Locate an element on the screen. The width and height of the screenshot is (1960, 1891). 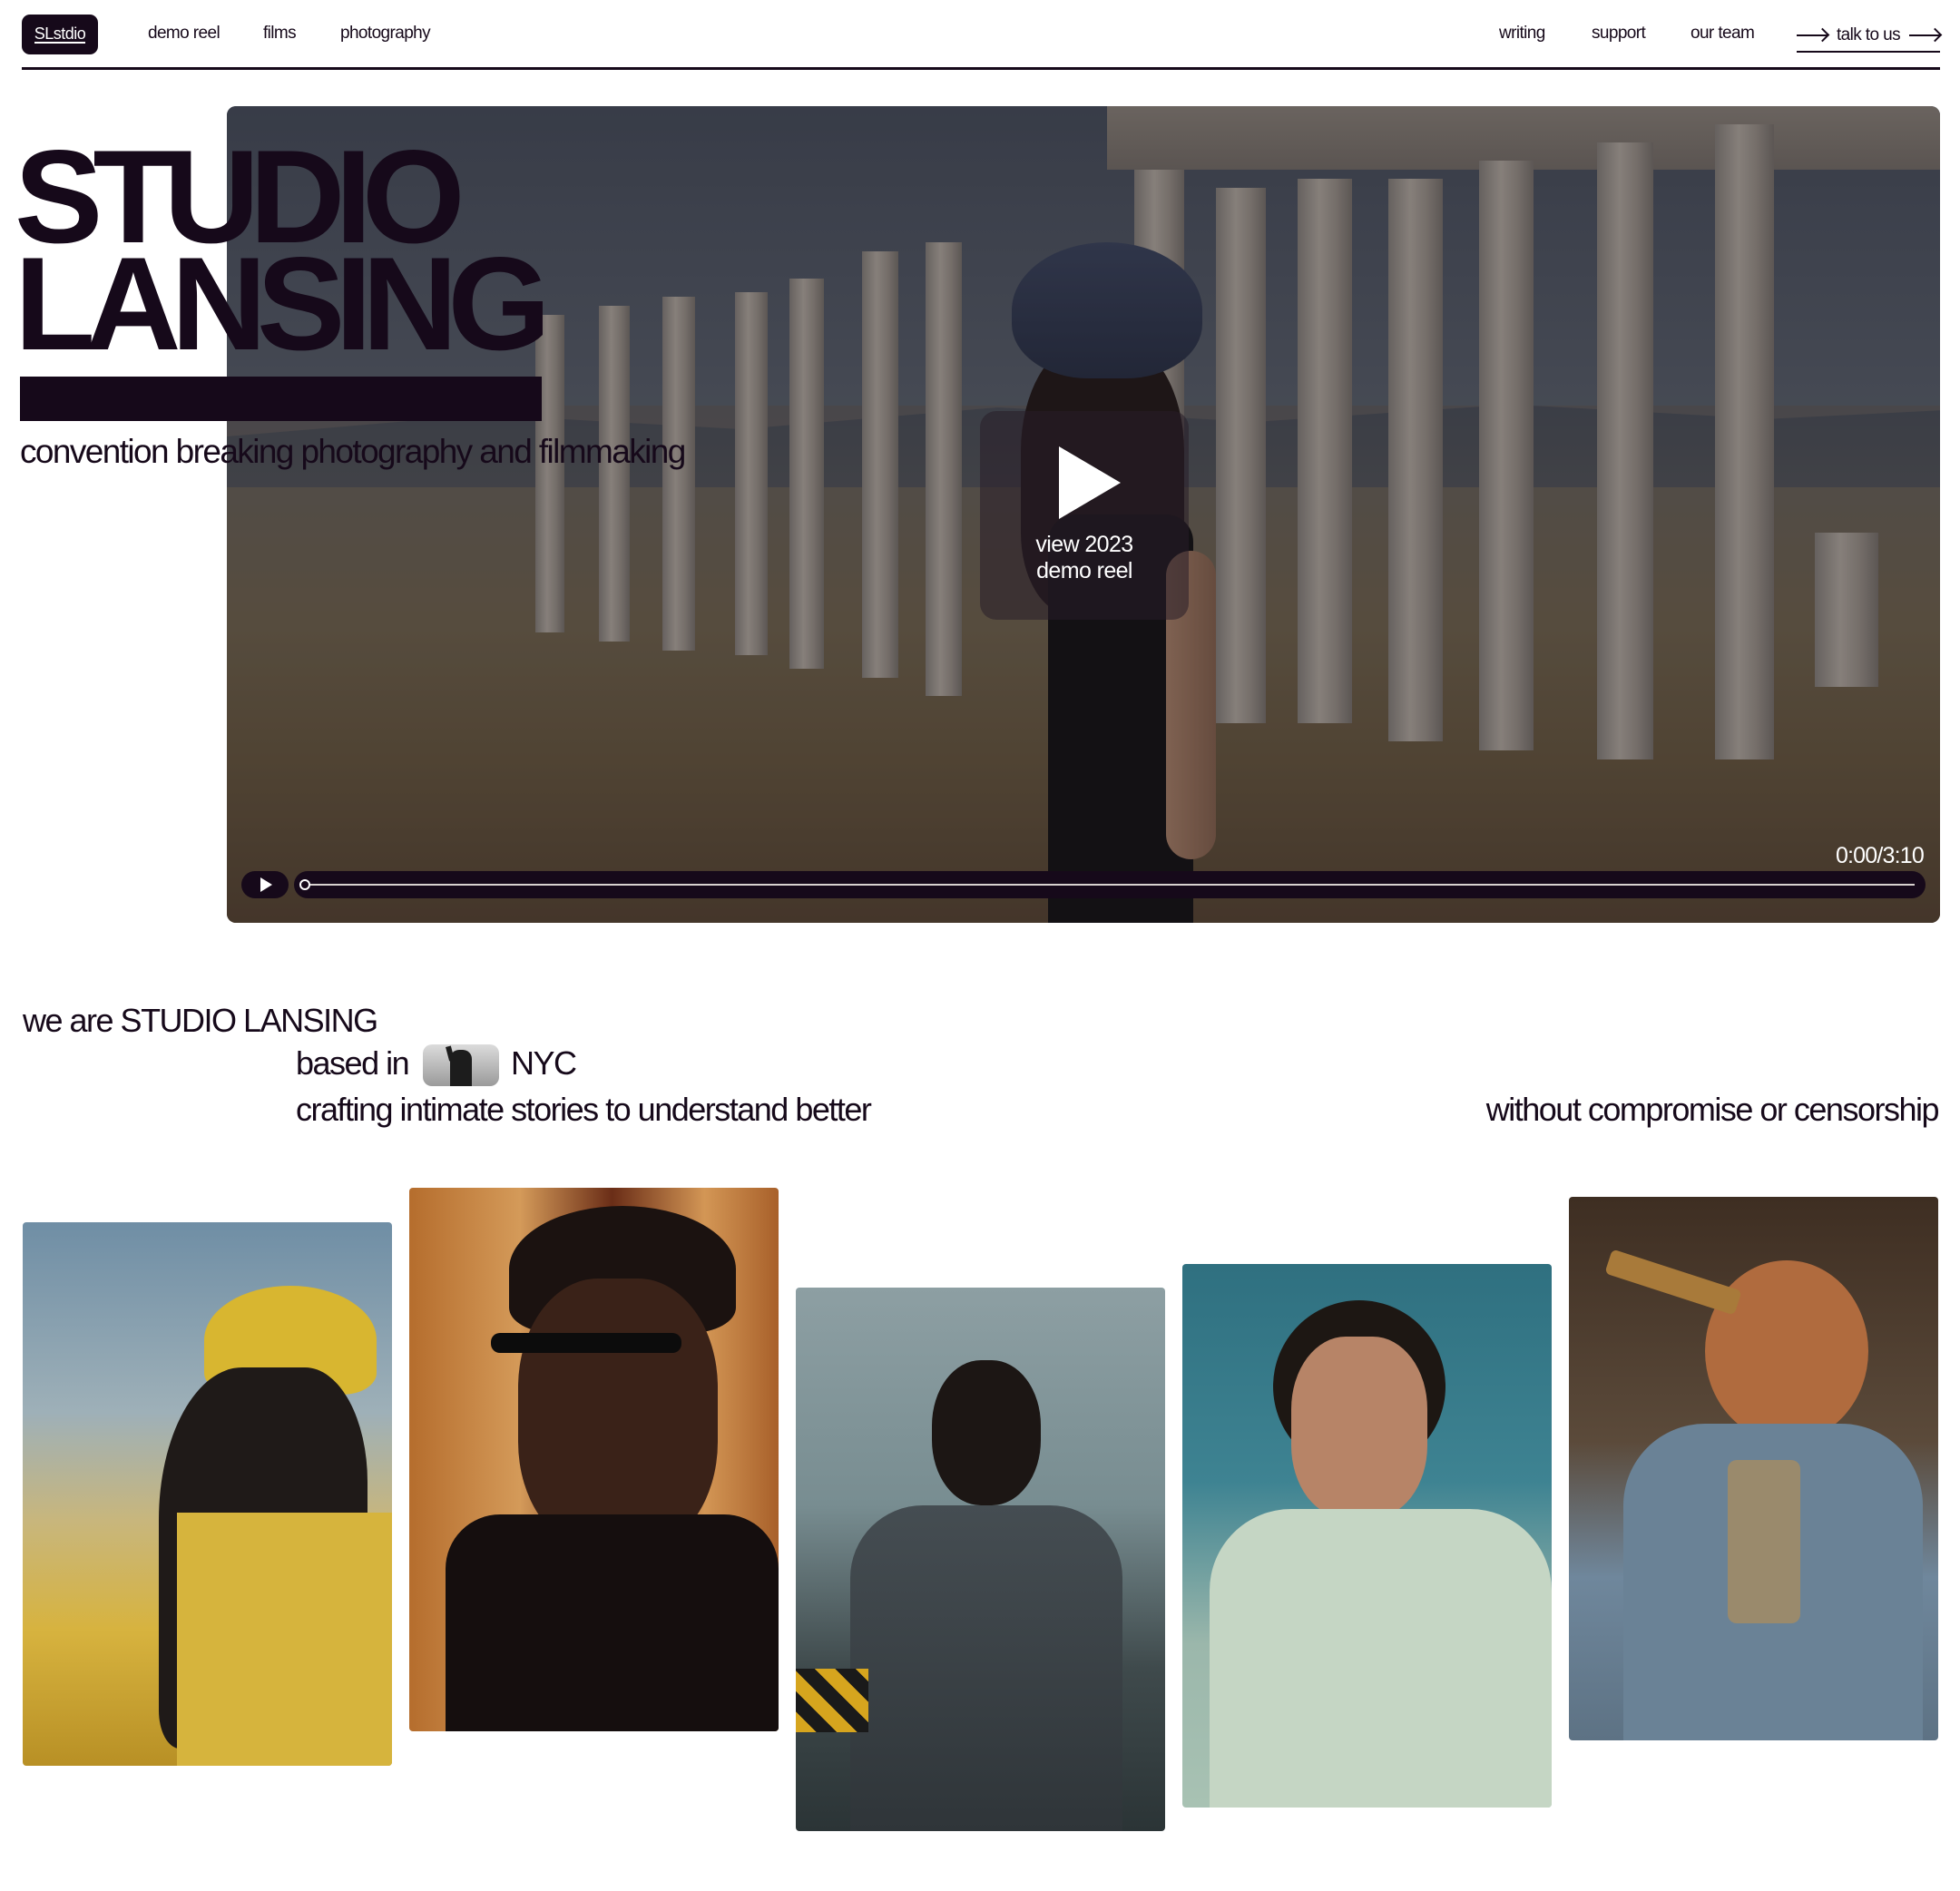
portrait-photo-sunglasses-man is located at coordinates (594, 1459).